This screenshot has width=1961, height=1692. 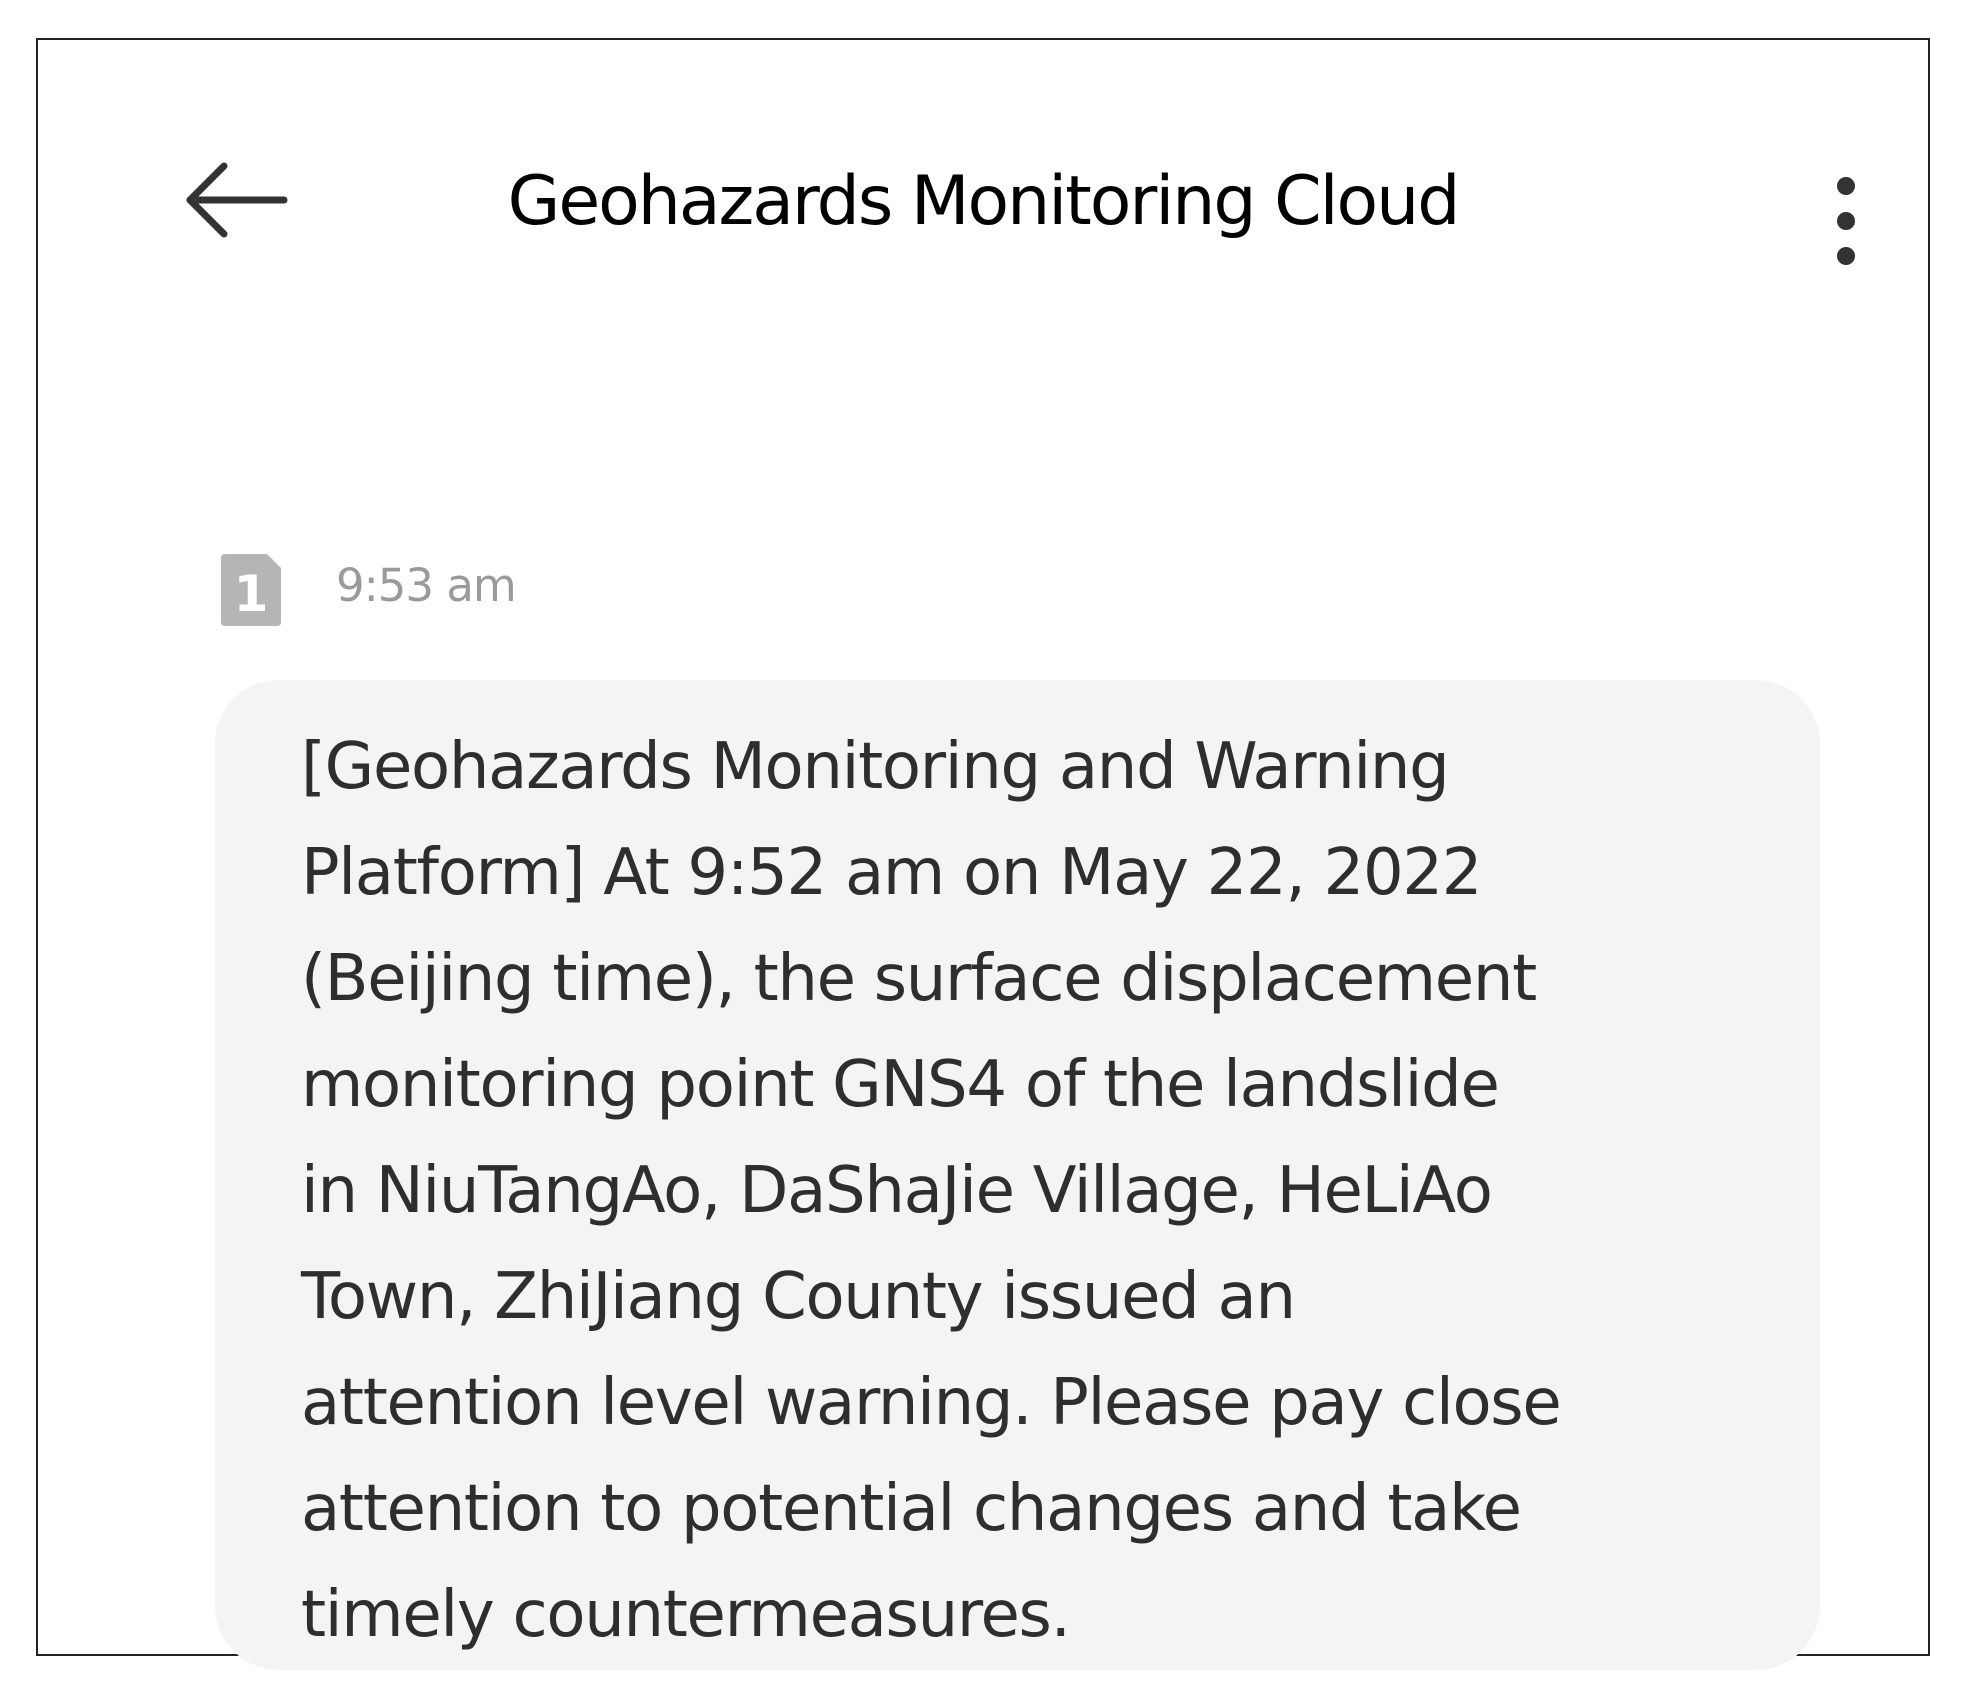 I want to click on message-timestamp: 9:53 am, so click(x=426, y=585).